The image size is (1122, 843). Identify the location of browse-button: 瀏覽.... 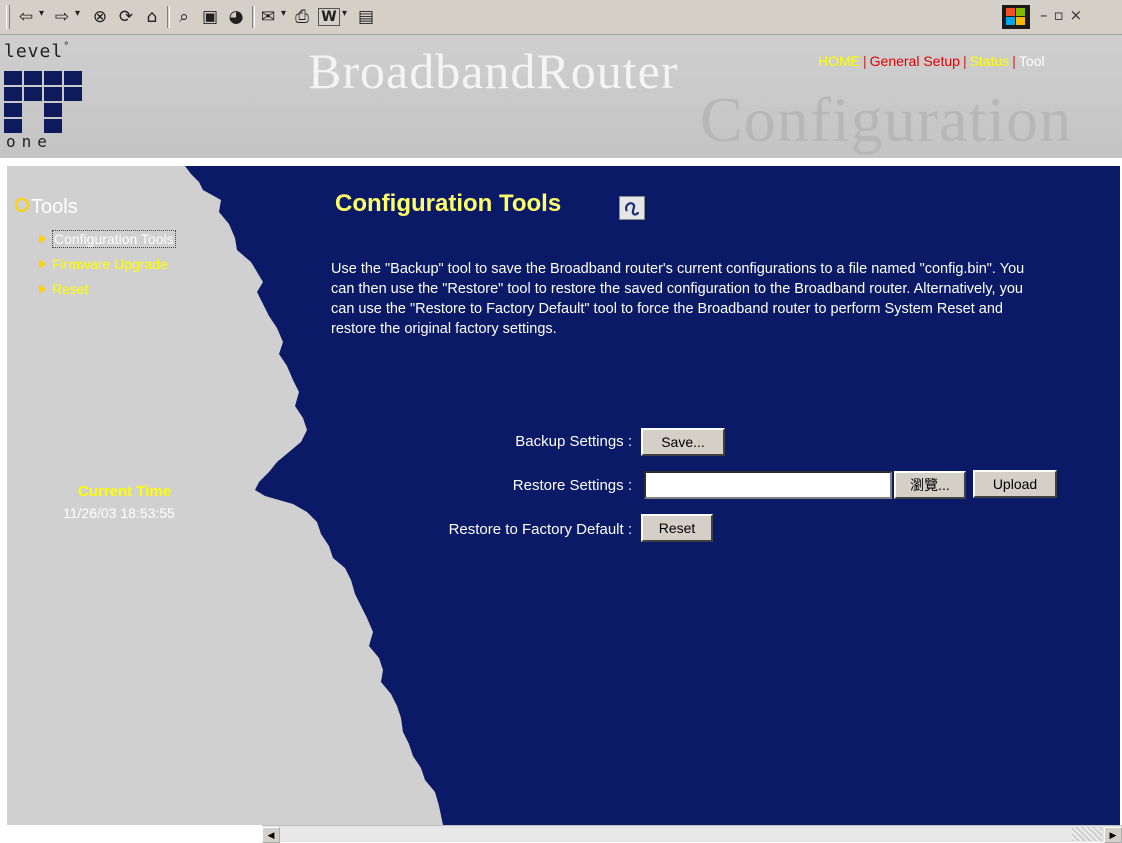
(930, 485).